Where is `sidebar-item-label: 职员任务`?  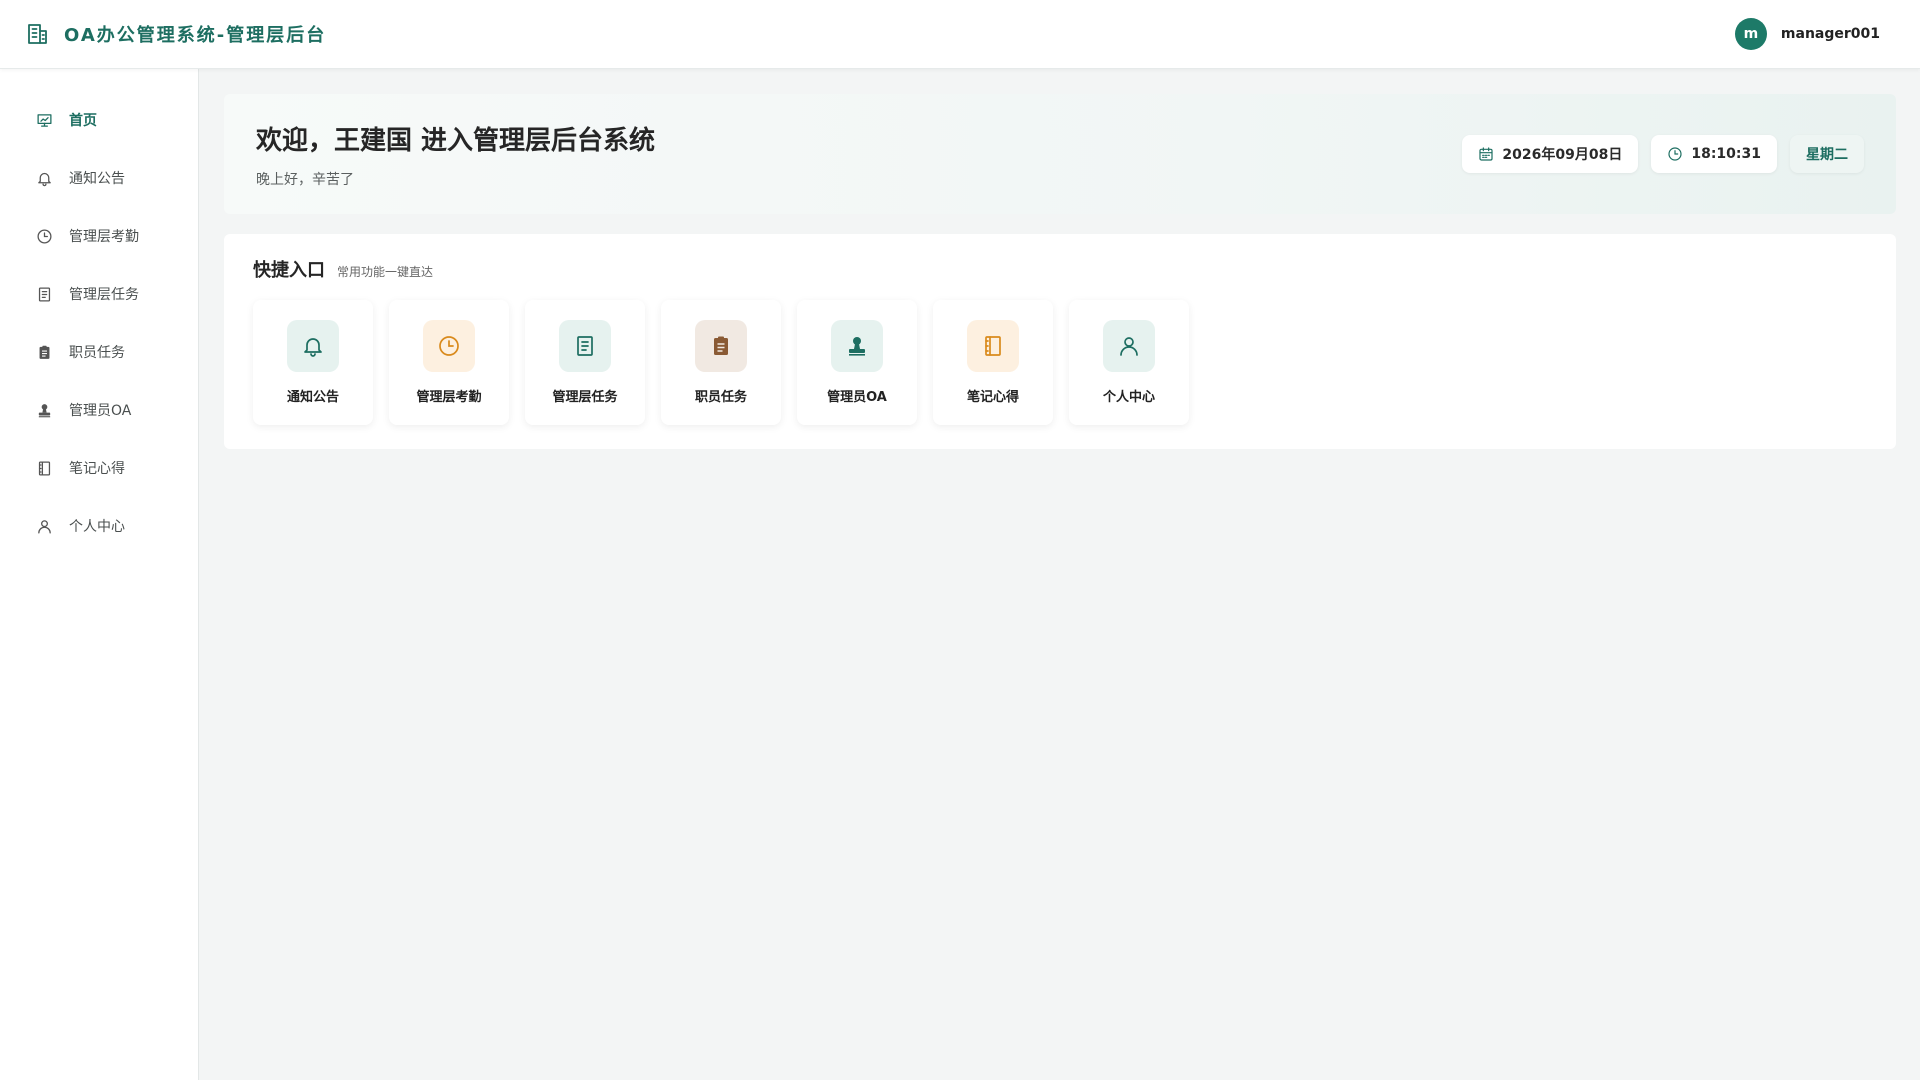 sidebar-item-label: 职员任务 is located at coordinates (97, 353).